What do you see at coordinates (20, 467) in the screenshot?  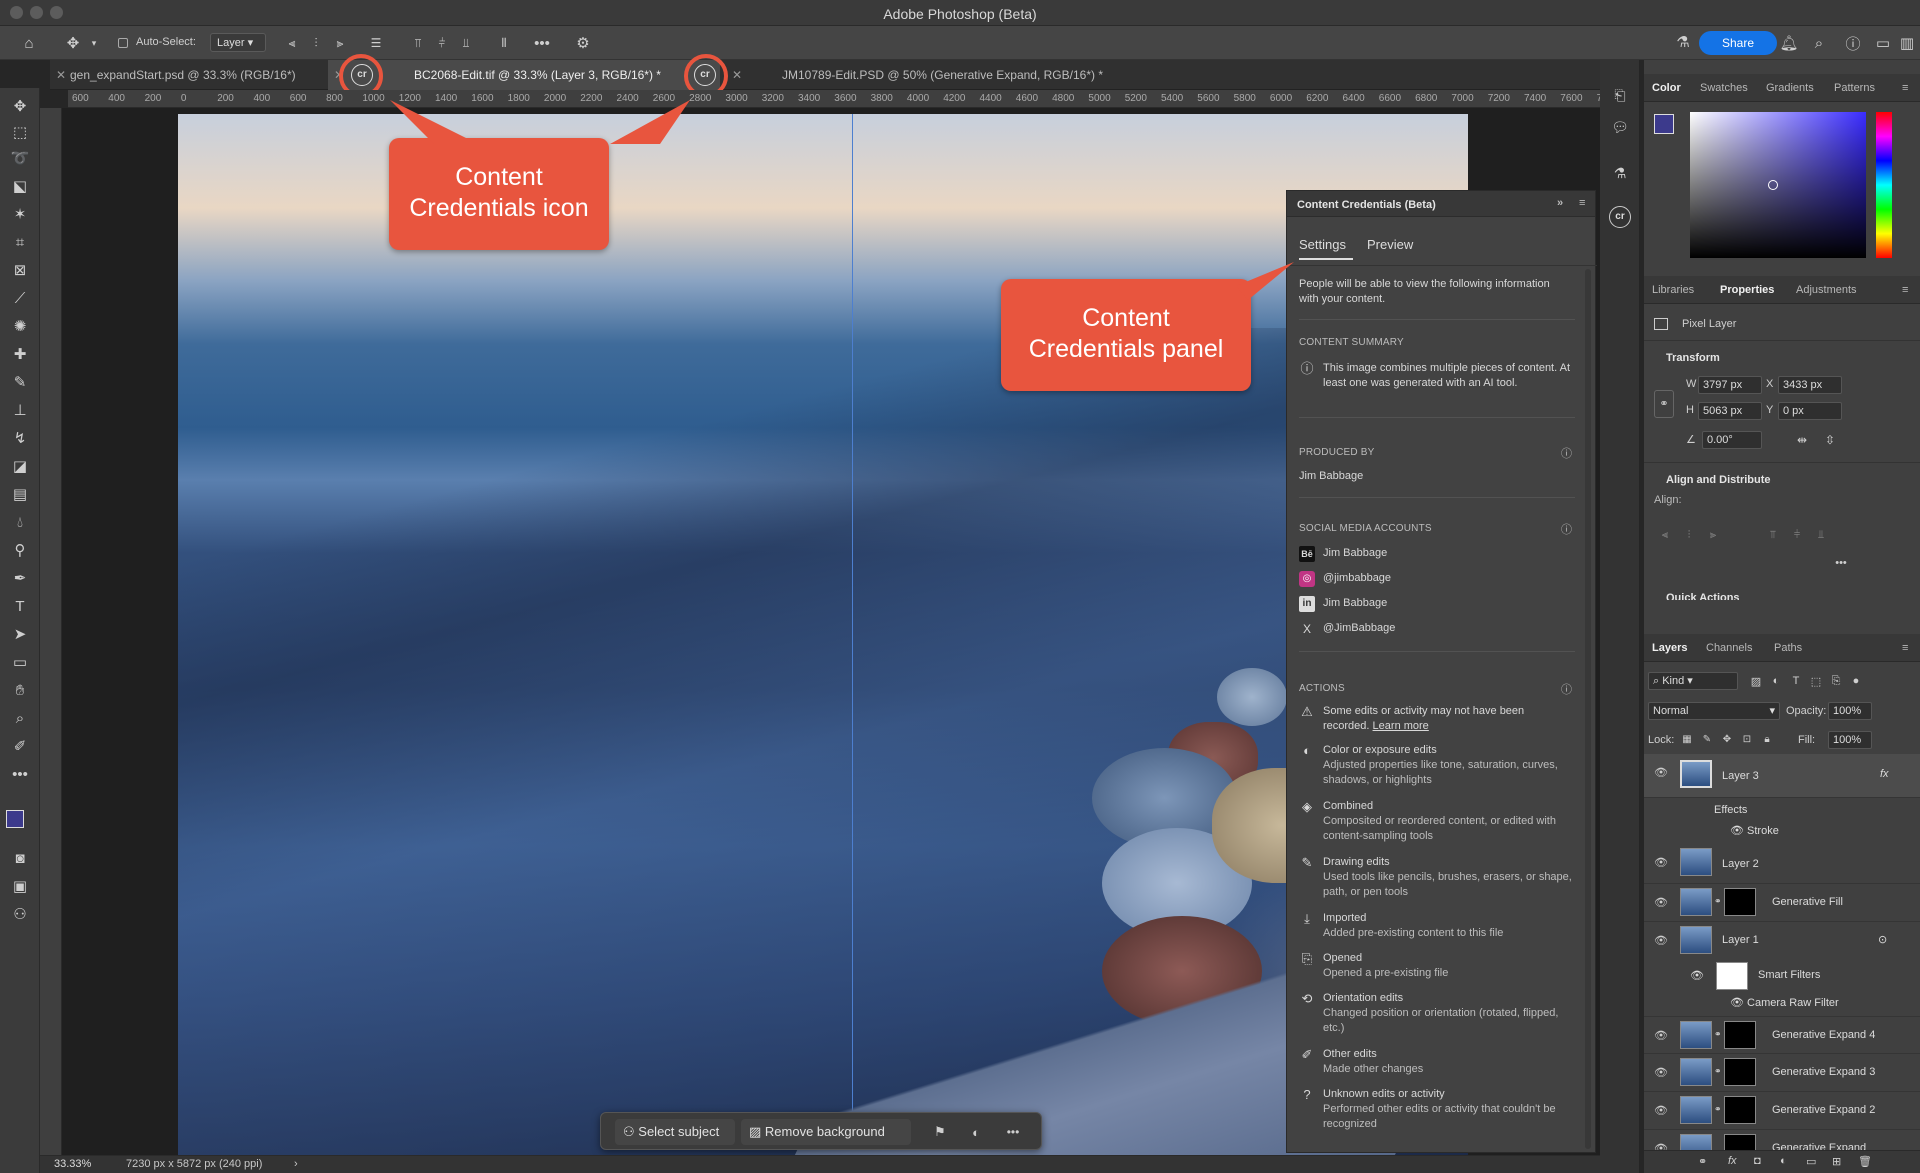 I see `eraser-icon: ◪` at bounding box center [20, 467].